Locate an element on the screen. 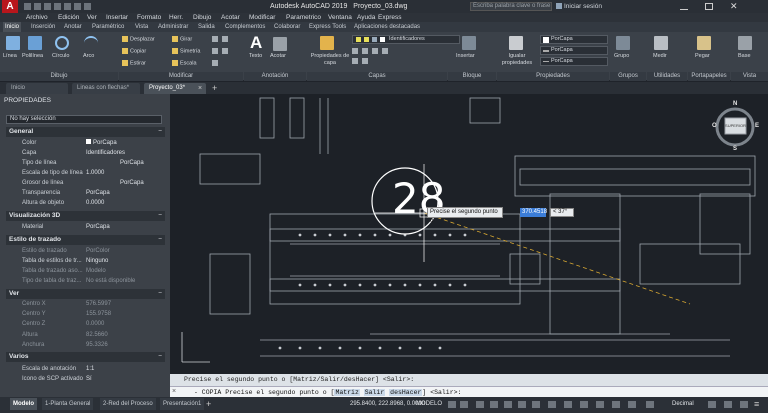 This screenshot has width=768, height=413. compass-west: O is located at coordinates (714, 126).